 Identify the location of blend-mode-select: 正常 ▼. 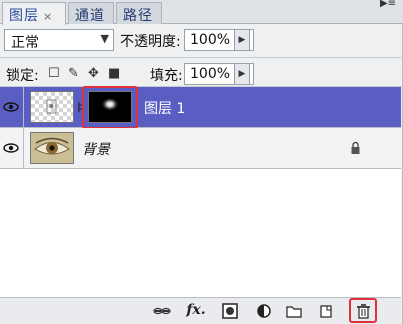
(59, 40).